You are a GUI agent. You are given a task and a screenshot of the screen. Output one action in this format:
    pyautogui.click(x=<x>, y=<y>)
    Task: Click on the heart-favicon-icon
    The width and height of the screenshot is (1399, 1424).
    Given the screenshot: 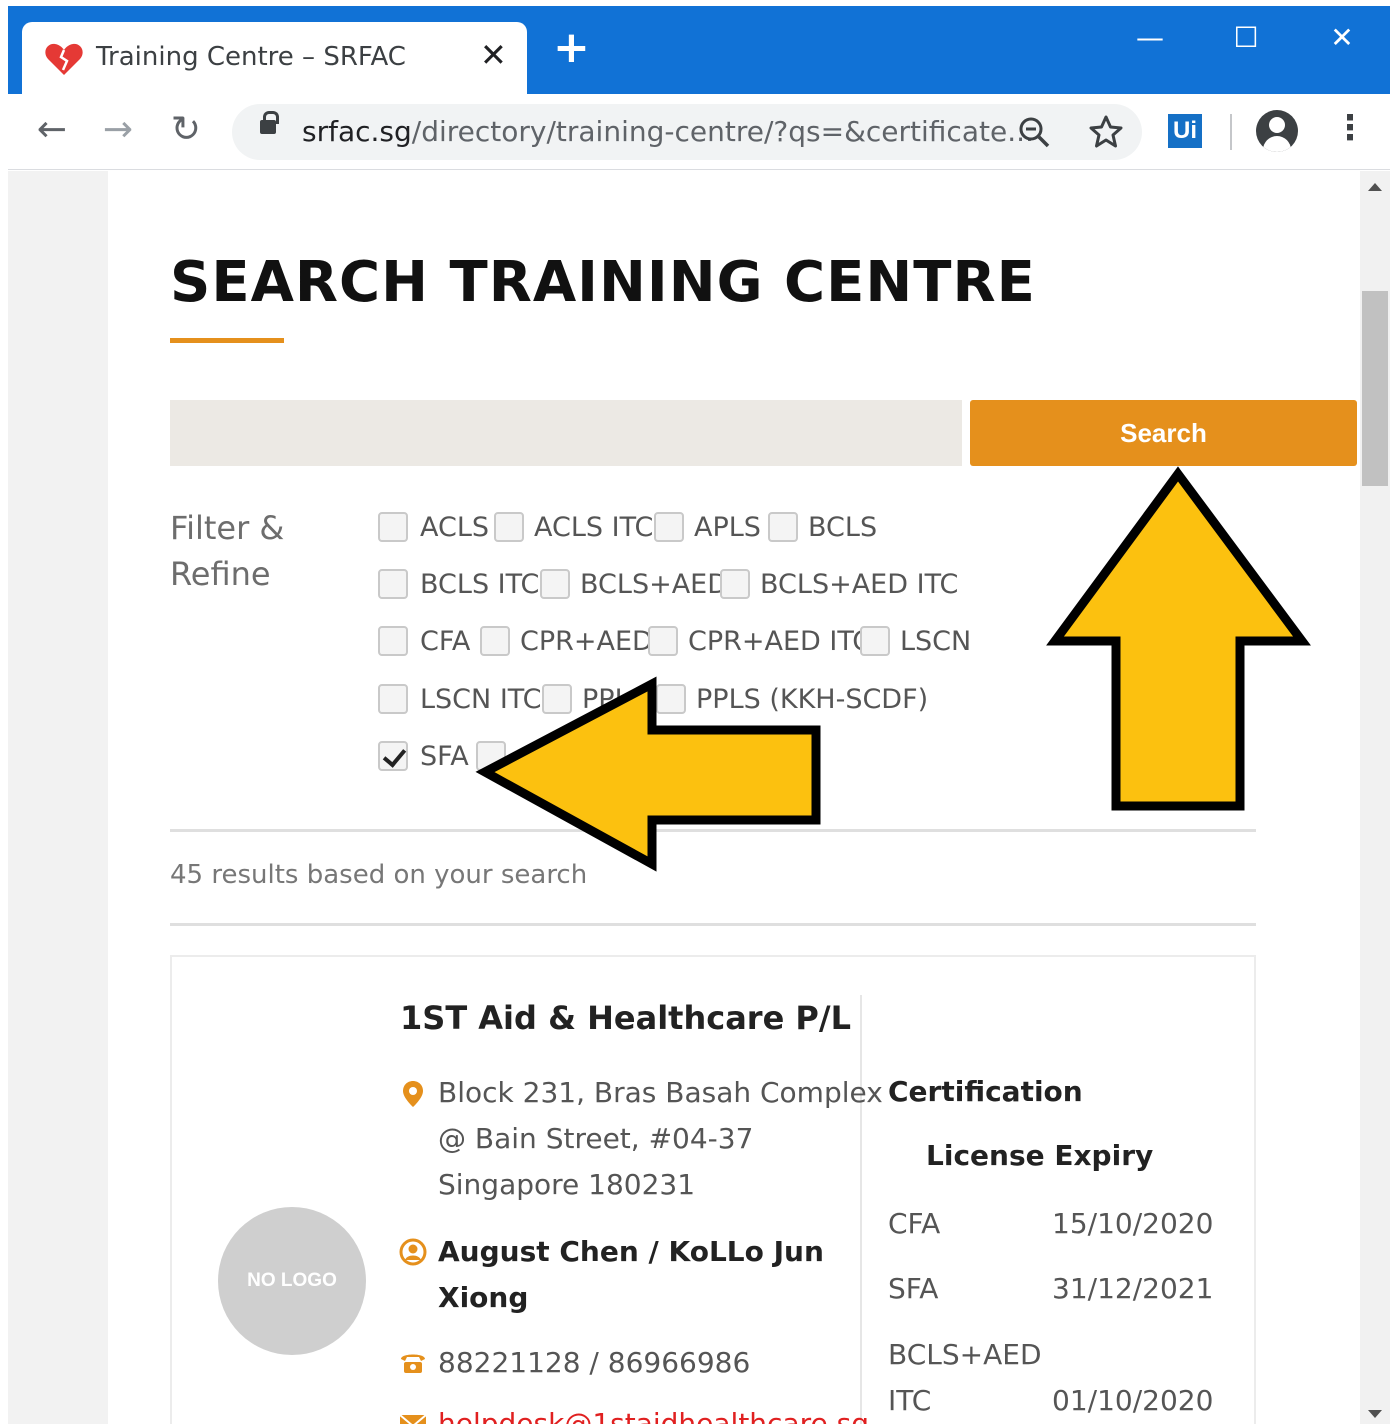 What is the action you would take?
    pyautogui.click(x=64, y=59)
    